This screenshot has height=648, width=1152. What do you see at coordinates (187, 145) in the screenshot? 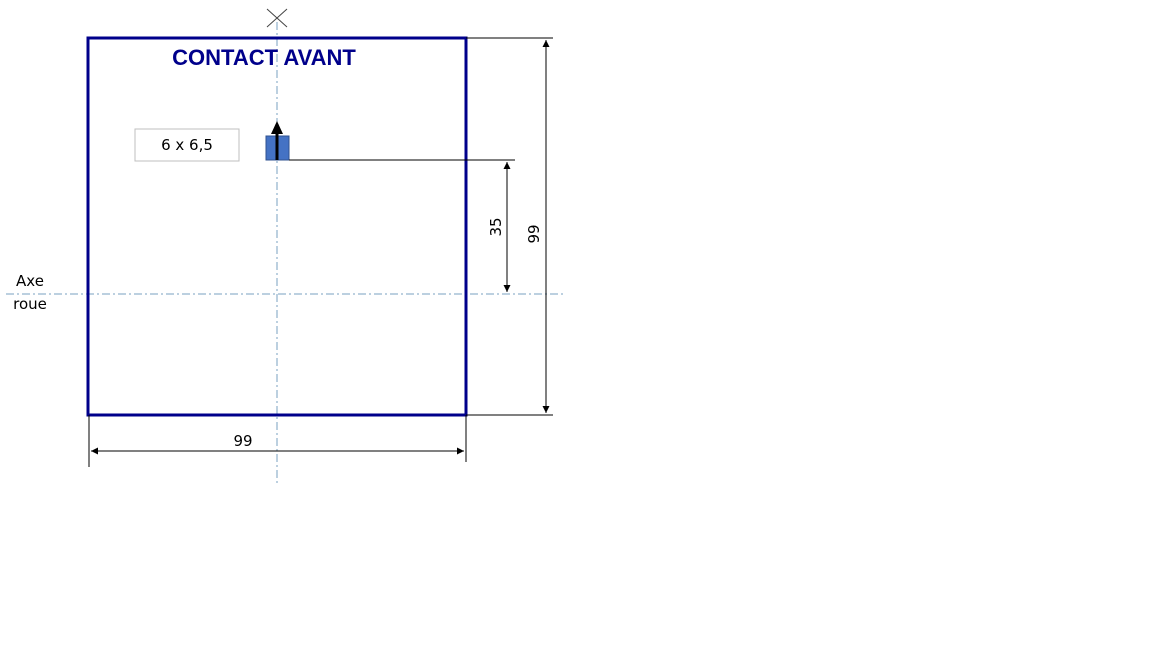
I see `contact-size-label: 6 x 6,5` at bounding box center [187, 145].